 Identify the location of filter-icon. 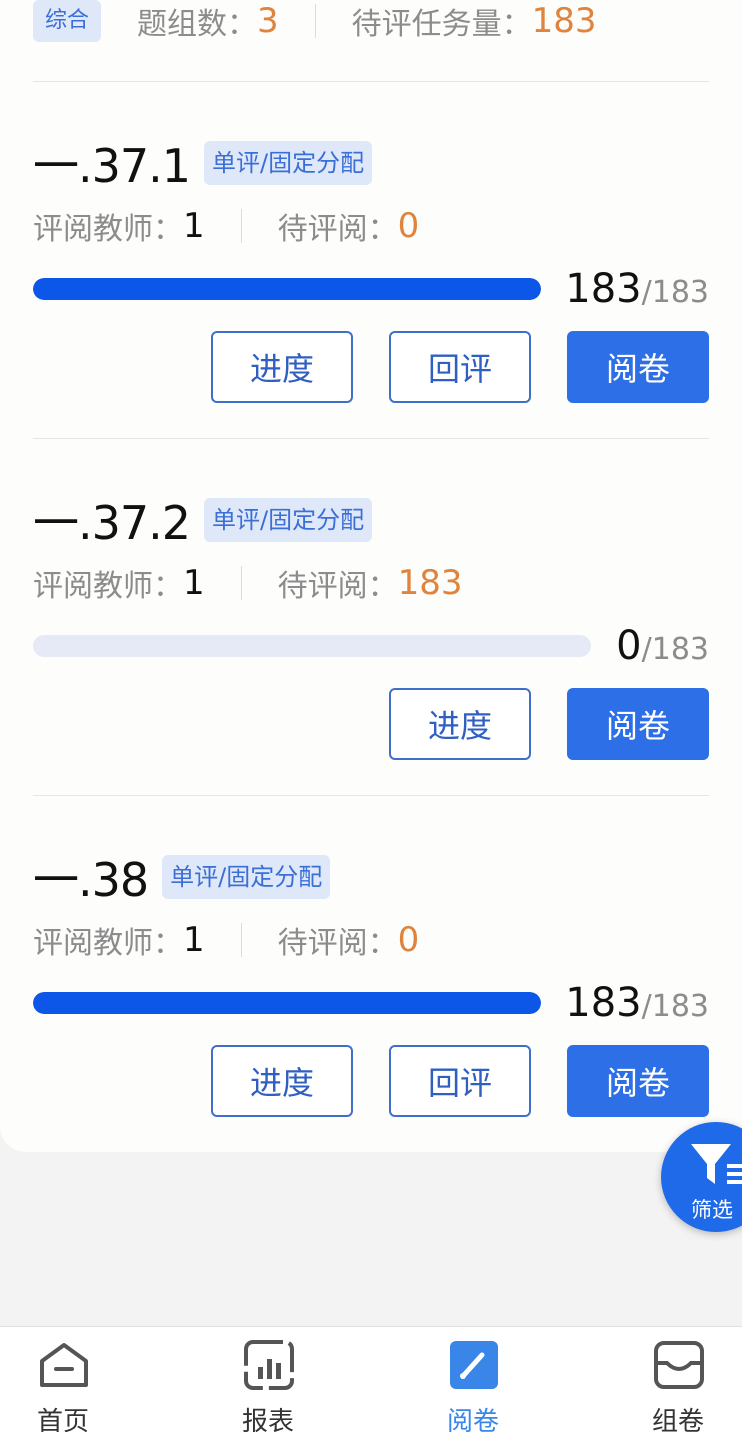
(716, 1164).